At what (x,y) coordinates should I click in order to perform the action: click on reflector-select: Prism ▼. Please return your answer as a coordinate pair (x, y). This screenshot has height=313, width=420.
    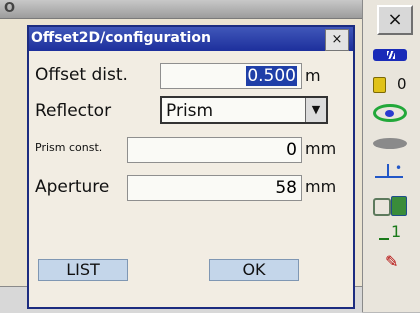
    Looking at the image, I should click on (244, 110).